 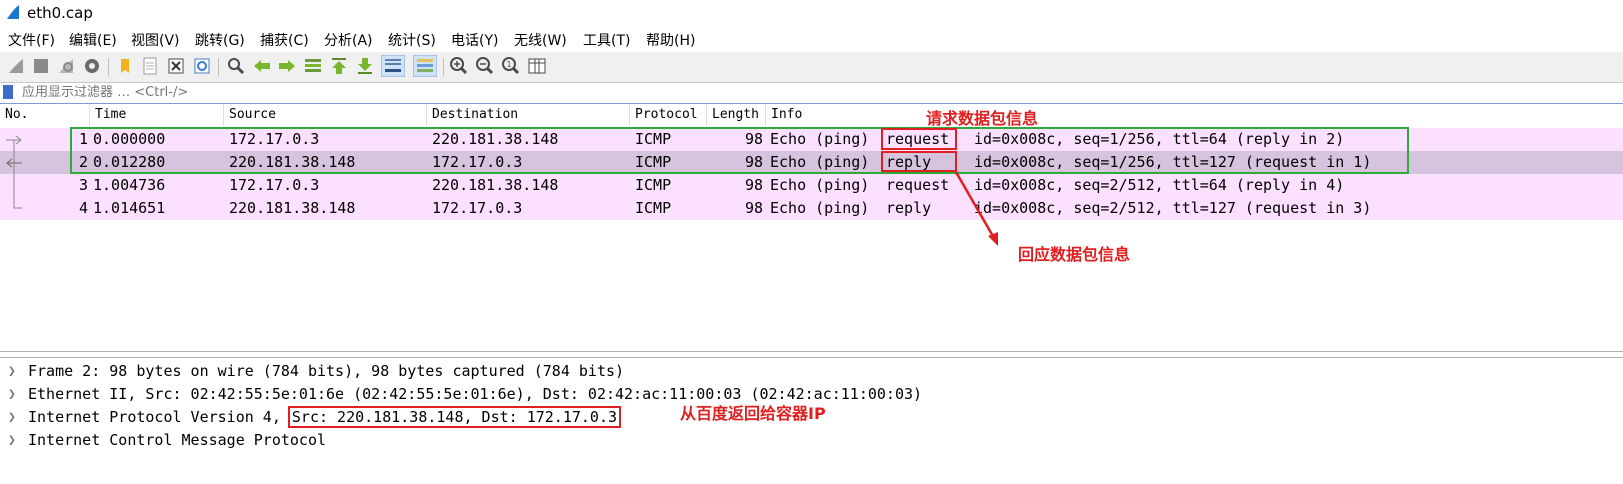 I want to click on packet-time: 1.004736, so click(x=129, y=185).